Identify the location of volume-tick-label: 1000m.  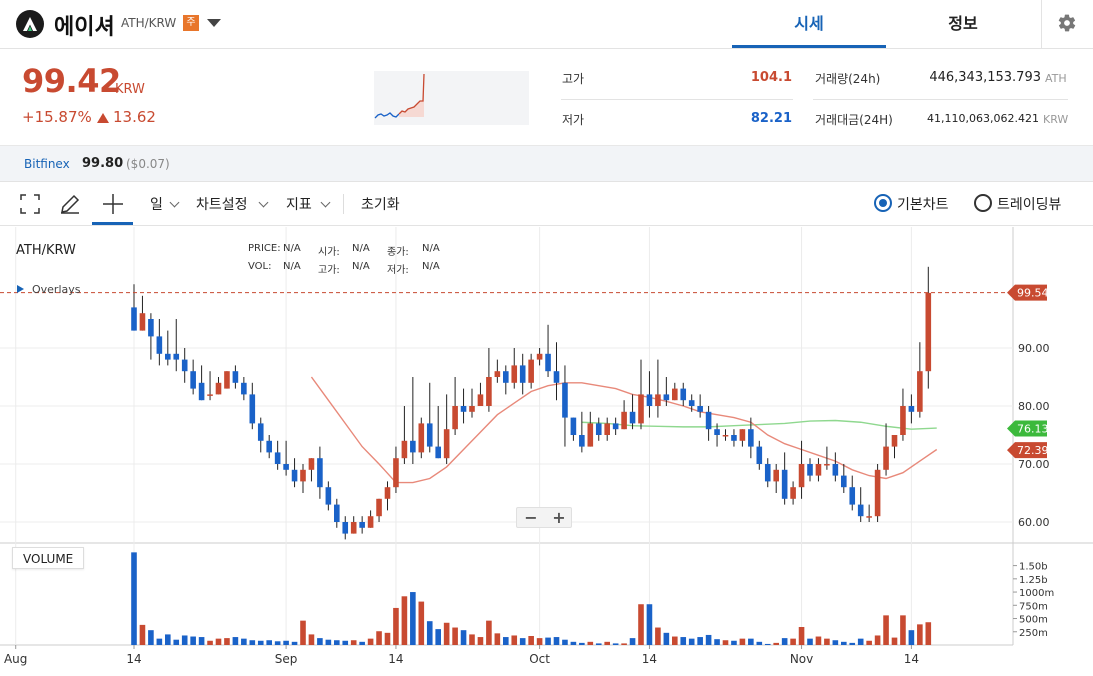
(1036, 593).